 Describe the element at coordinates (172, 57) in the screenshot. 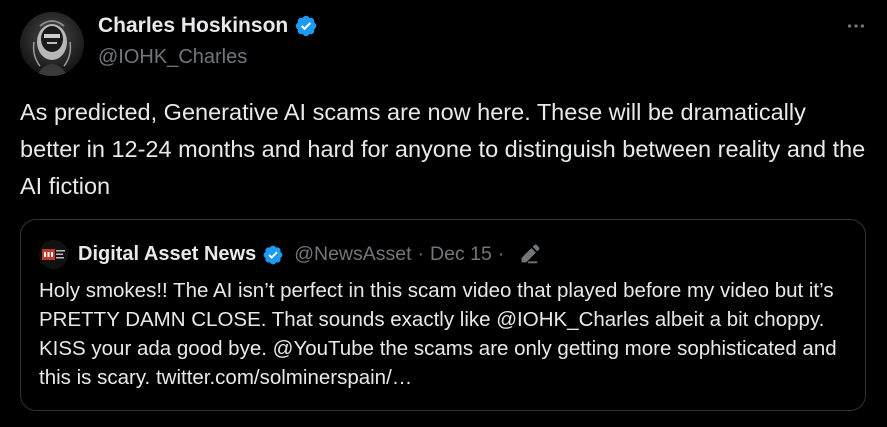

I see `author-handle: @IOHK_Charles` at that location.